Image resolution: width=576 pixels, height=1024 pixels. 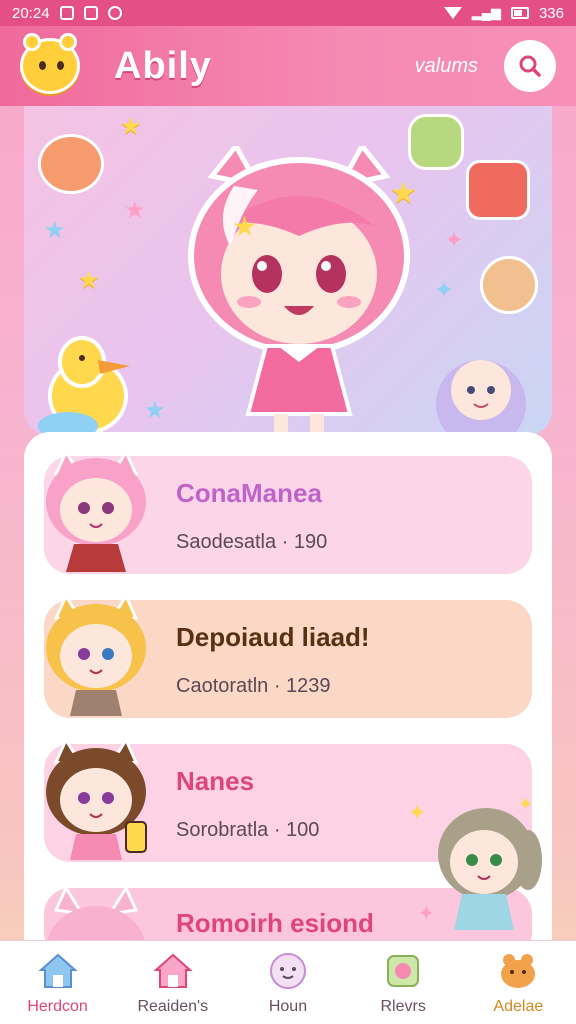 I want to click on status-left: 20:24, so click(x=67, y=13).